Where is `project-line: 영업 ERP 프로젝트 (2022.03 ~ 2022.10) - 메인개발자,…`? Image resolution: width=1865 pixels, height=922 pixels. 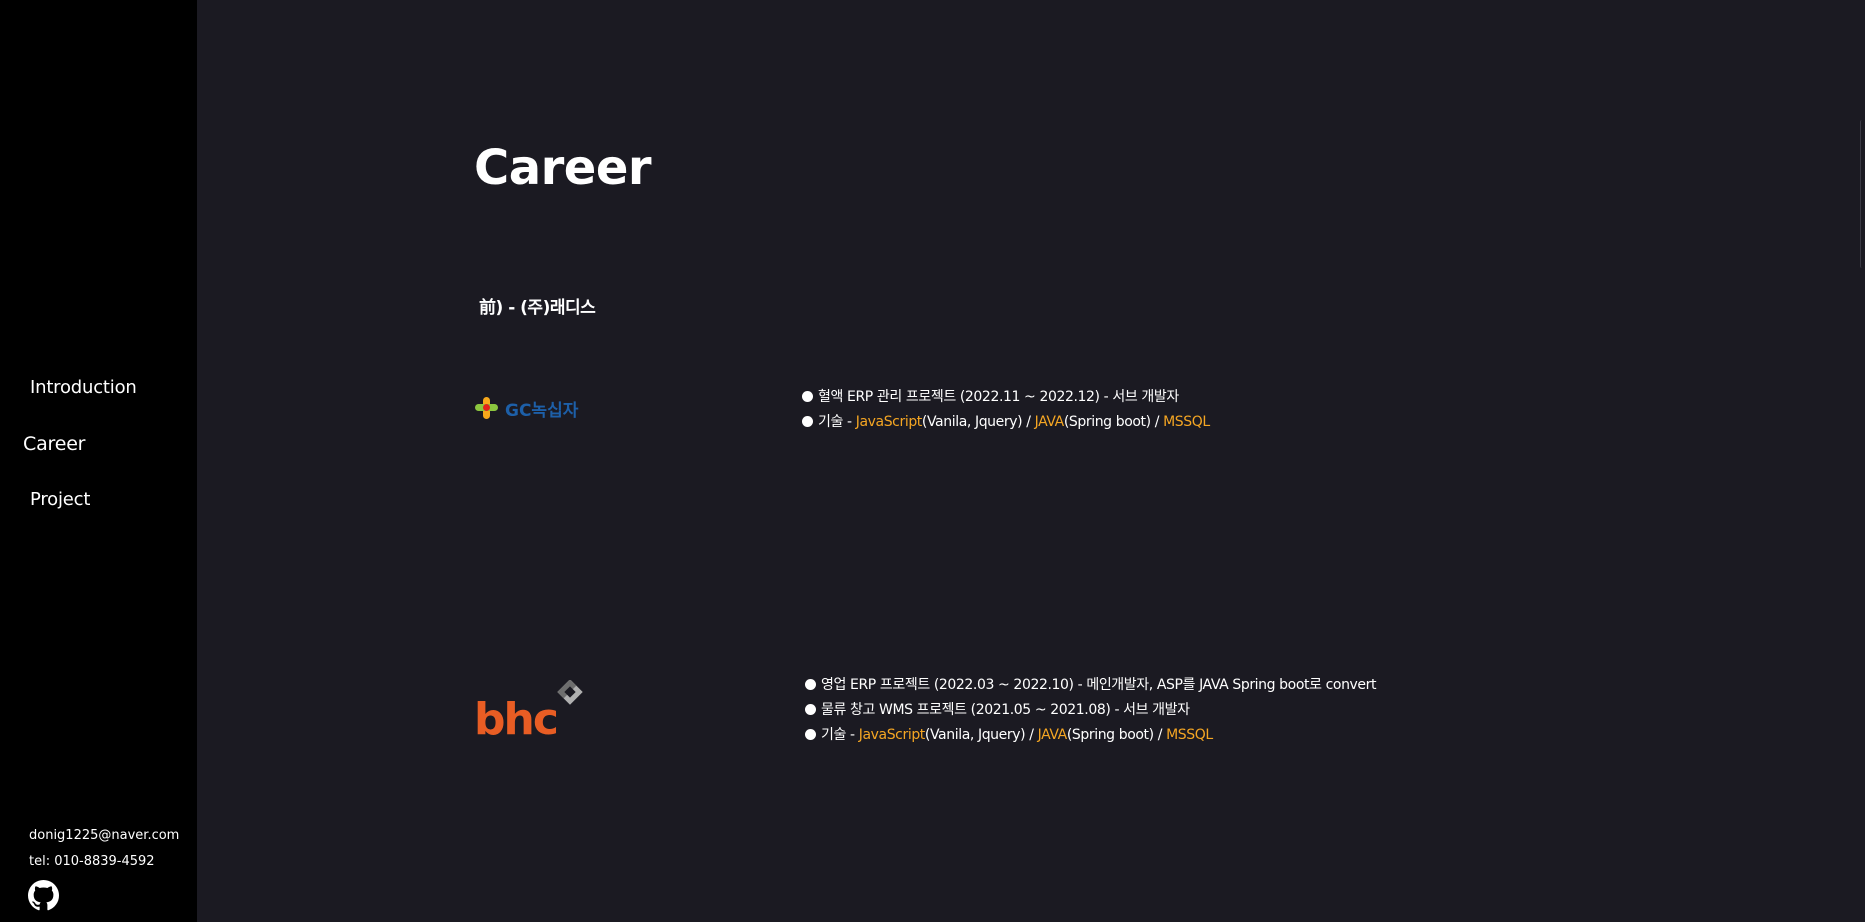 project-line: 영업 ERP 프로젝트 (2022.03 ~ 2022.10) - 메인개발자,… is located at coordinates (1099, 685).